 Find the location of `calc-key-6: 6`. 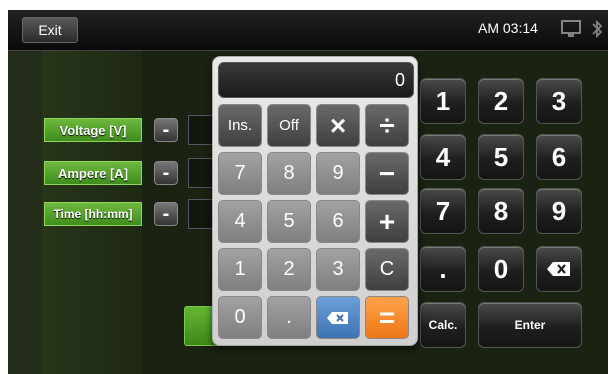

calc-key-6: 6 is located at coordinates (338, 221).